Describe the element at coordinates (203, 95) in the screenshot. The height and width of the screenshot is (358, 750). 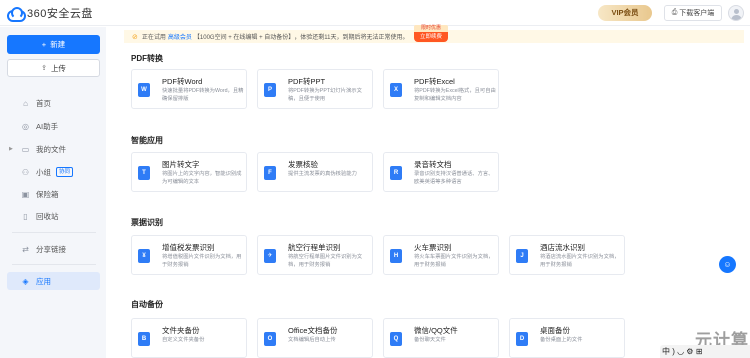
I see `card-desc: 快速批量将PDF转换为Word，且精确保留排版` at that location.